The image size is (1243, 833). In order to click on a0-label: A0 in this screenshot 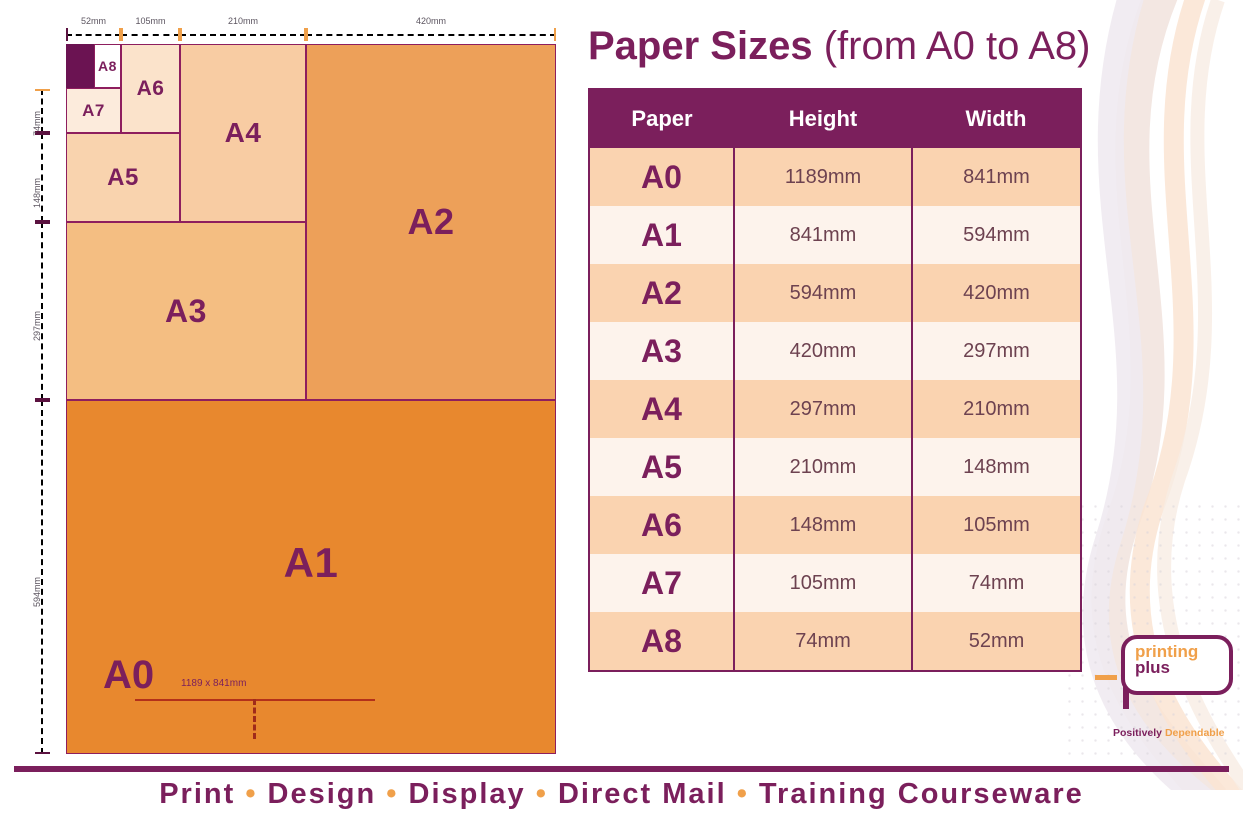, I will do `click(129, 675)`.